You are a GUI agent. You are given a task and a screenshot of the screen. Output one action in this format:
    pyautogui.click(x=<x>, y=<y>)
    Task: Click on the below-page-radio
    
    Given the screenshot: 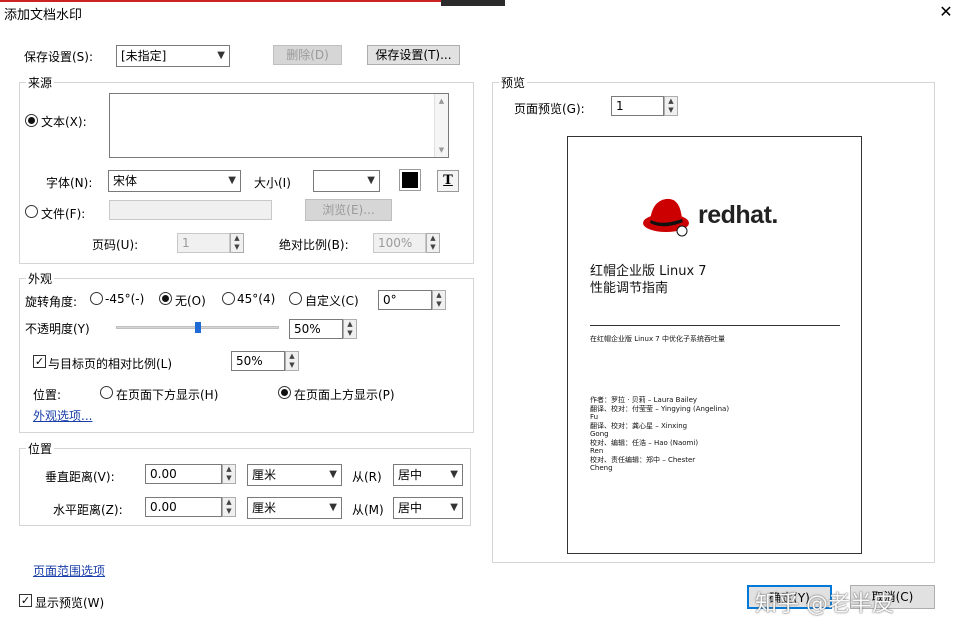 What is the action you would take?
    pyautogui.click(x=106, y=392)
    